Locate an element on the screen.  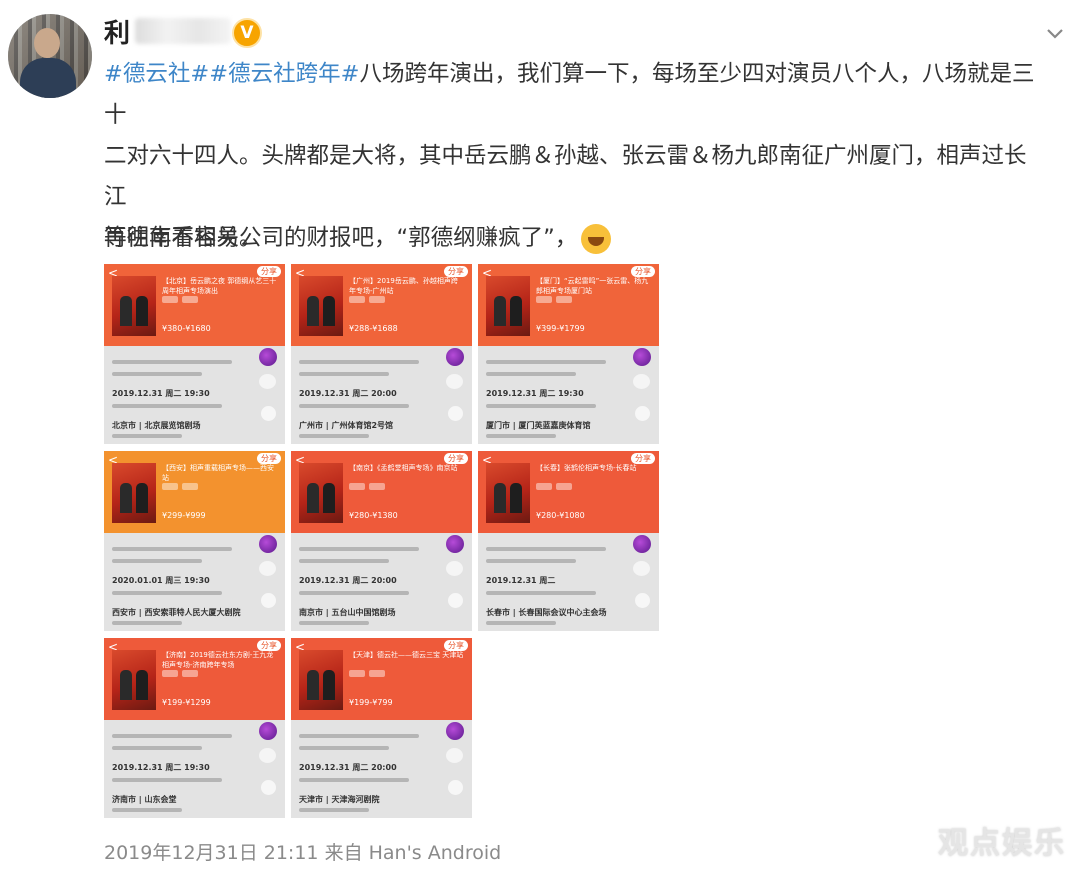
post-second-paragraph: 等明年看相关公司的财报吧，“郭德纲赚疯了”， is located at coordinates (358, 238).